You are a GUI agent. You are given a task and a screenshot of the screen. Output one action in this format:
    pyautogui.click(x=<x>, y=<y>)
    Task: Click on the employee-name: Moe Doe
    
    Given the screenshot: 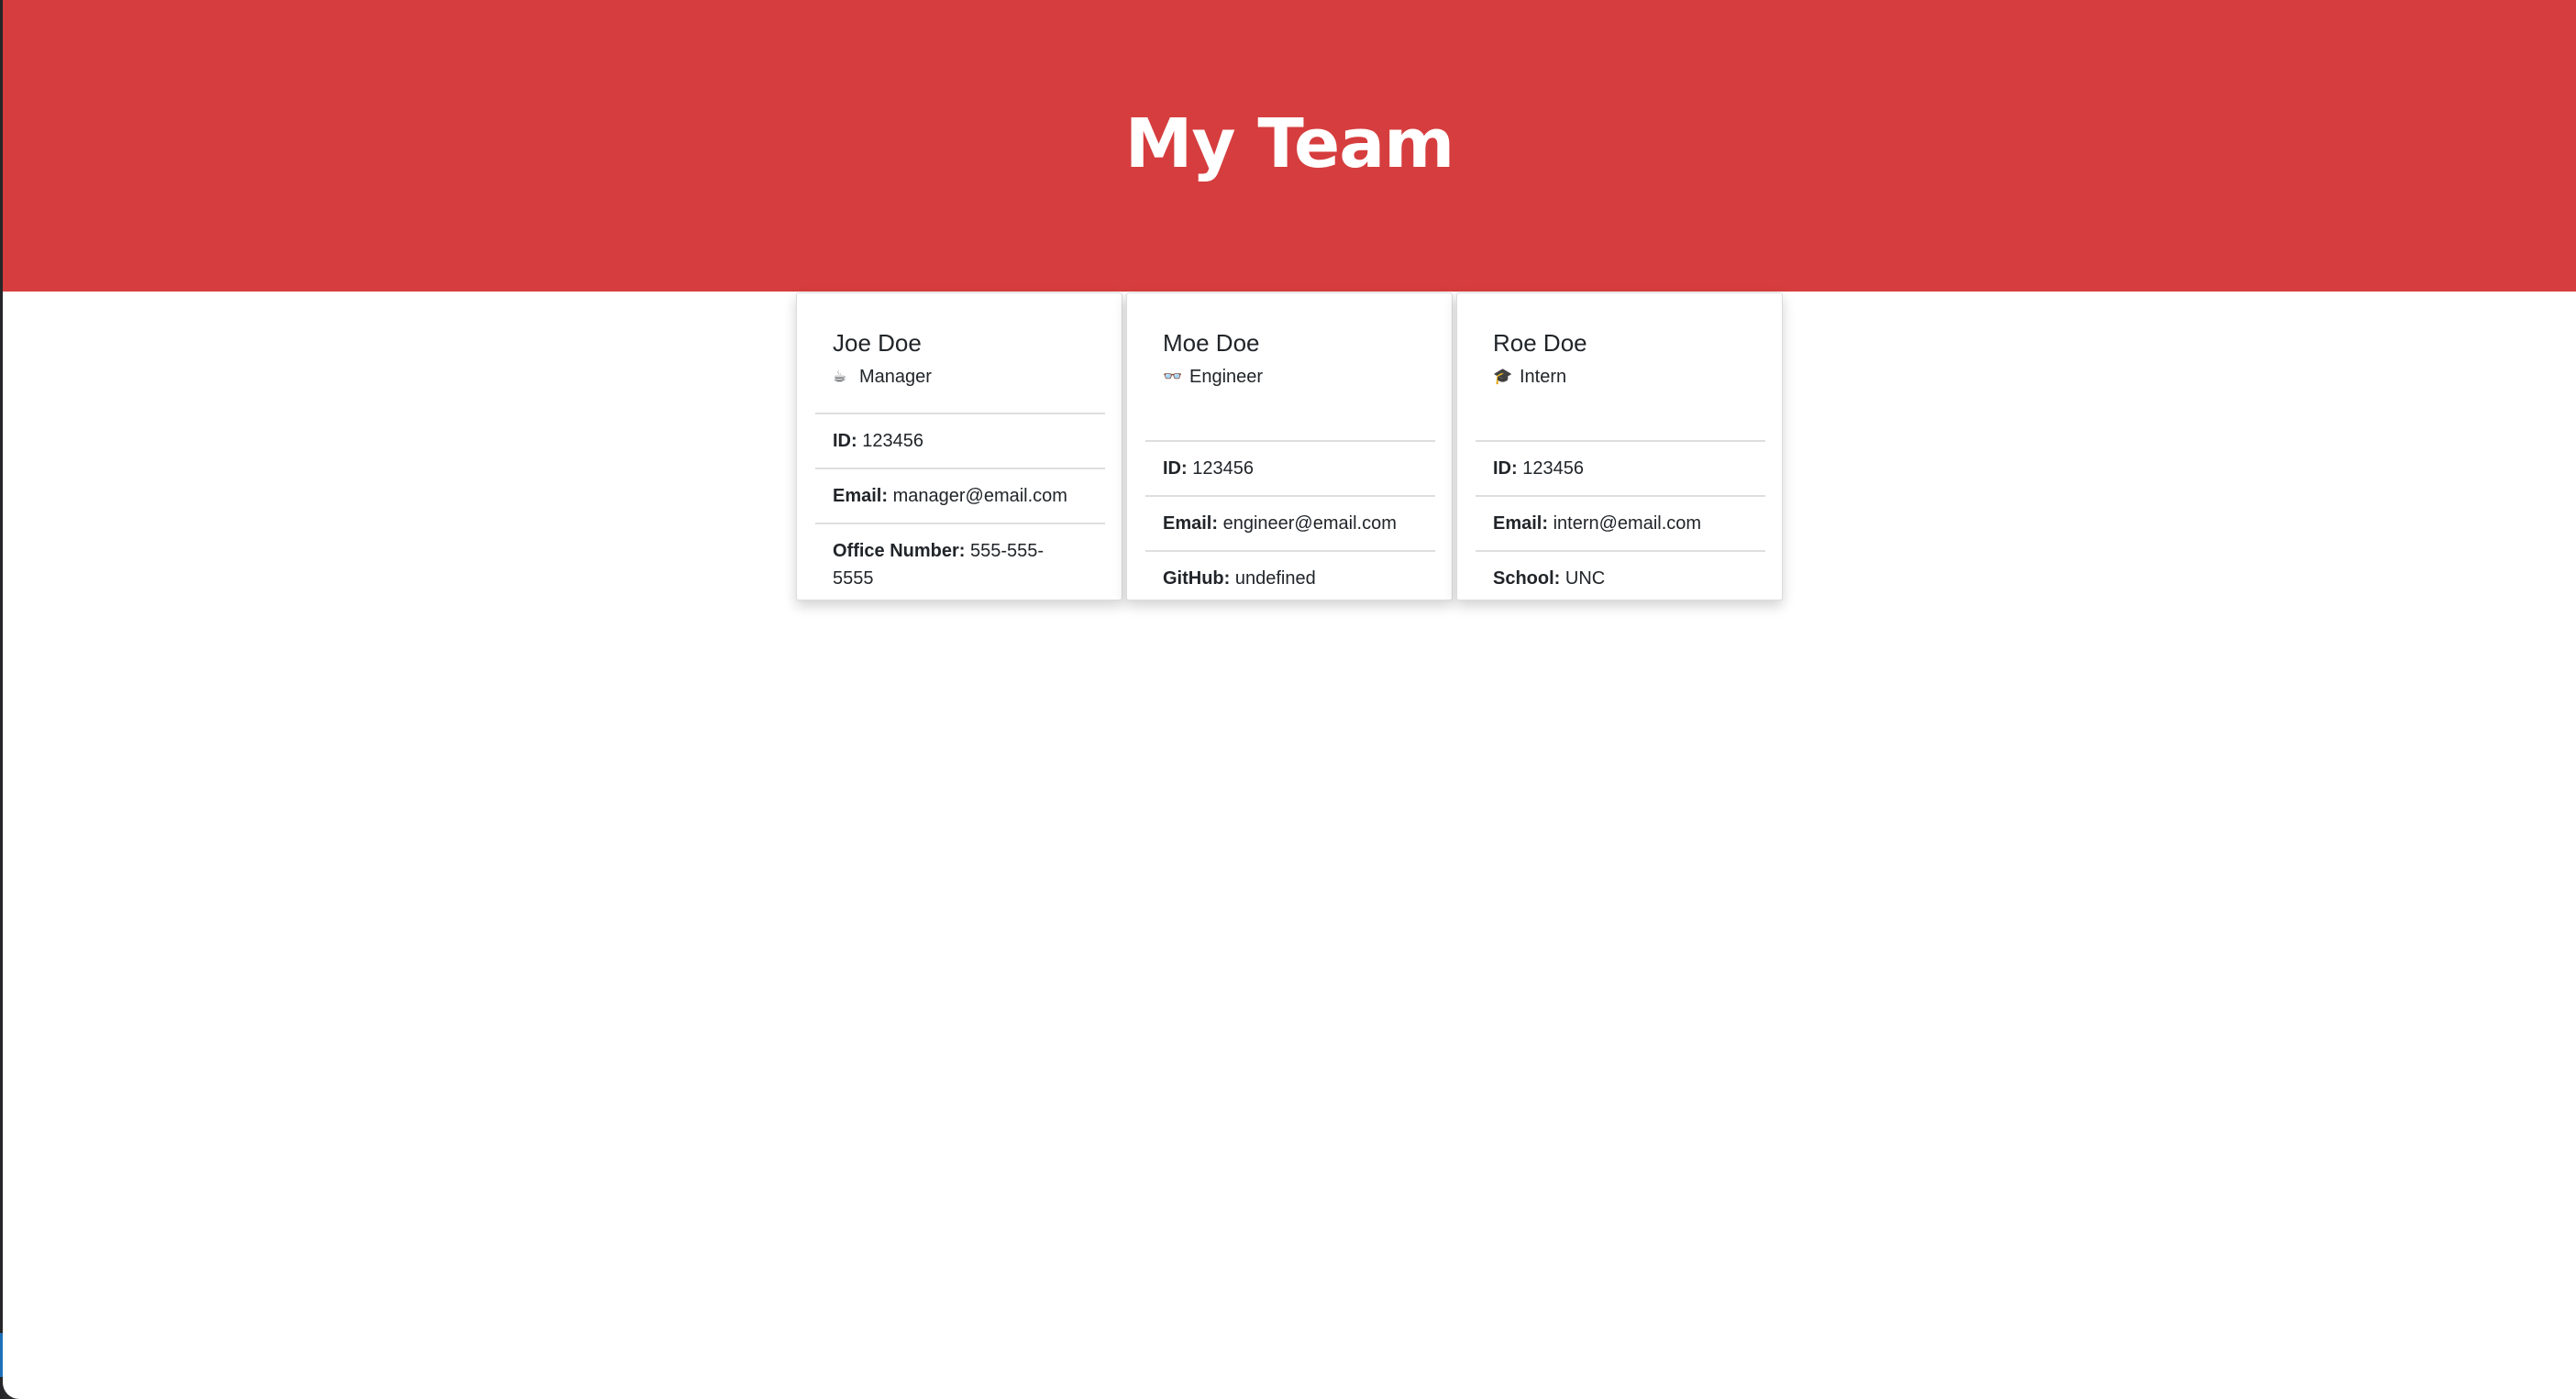 What is the action you would take?
    pyautogui.click(x=1211, y=343)
    